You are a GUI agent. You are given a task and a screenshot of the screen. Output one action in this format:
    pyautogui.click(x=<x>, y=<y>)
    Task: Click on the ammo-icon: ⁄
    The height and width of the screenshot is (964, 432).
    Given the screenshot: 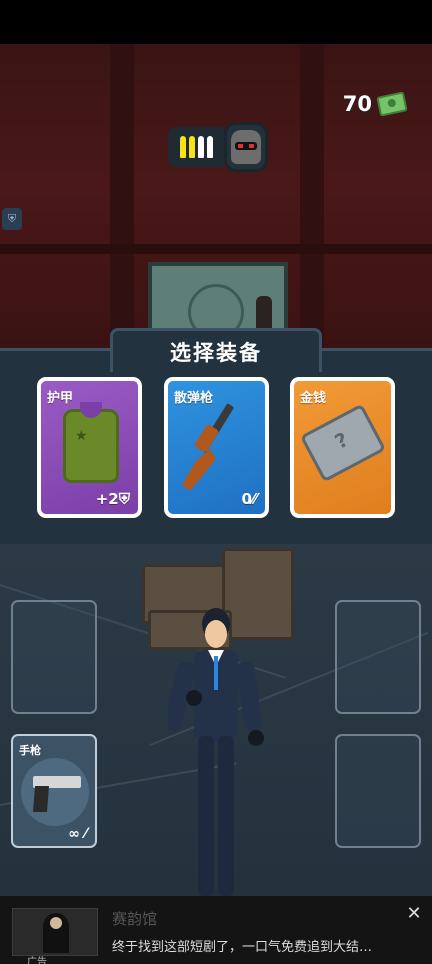 What is the action you would take?
    pyautogui.click(x=83, y=834)
    